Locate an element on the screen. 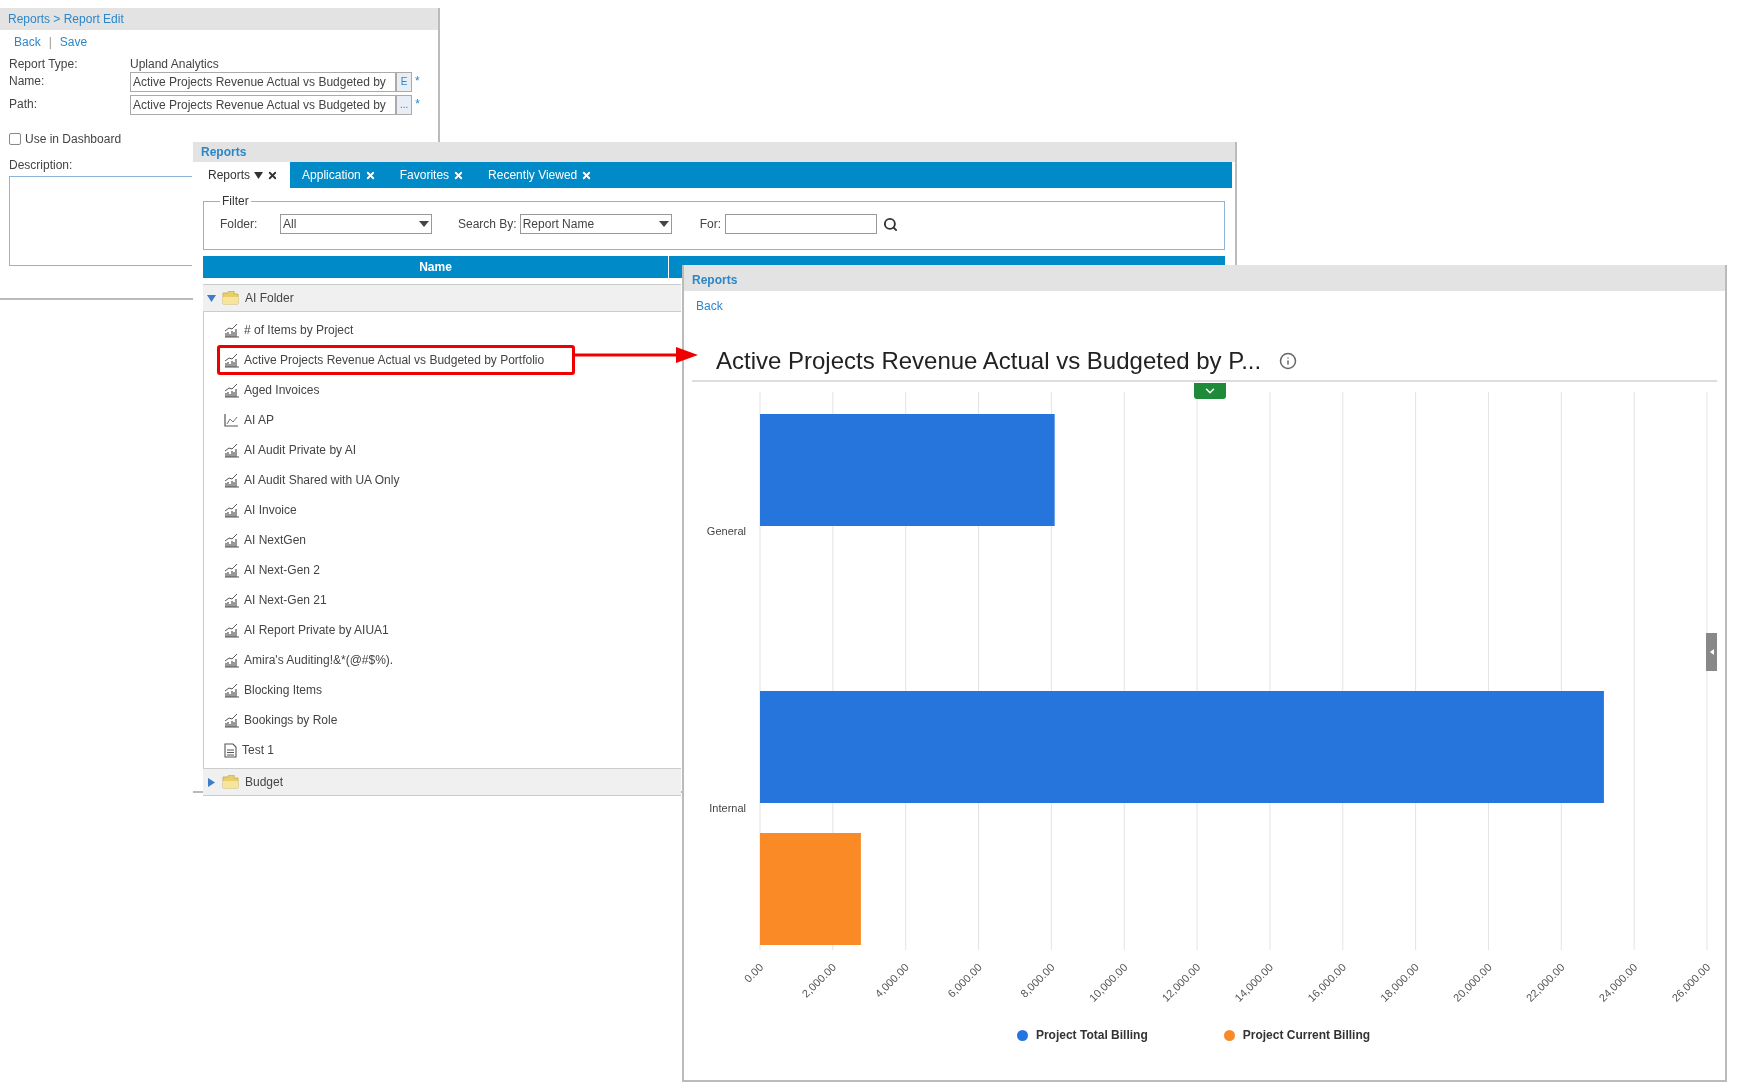 Image resolution: width=1737 pixels, height=1092 pixels. collapsed-arrow-icon is located at coordinates (211, 782).